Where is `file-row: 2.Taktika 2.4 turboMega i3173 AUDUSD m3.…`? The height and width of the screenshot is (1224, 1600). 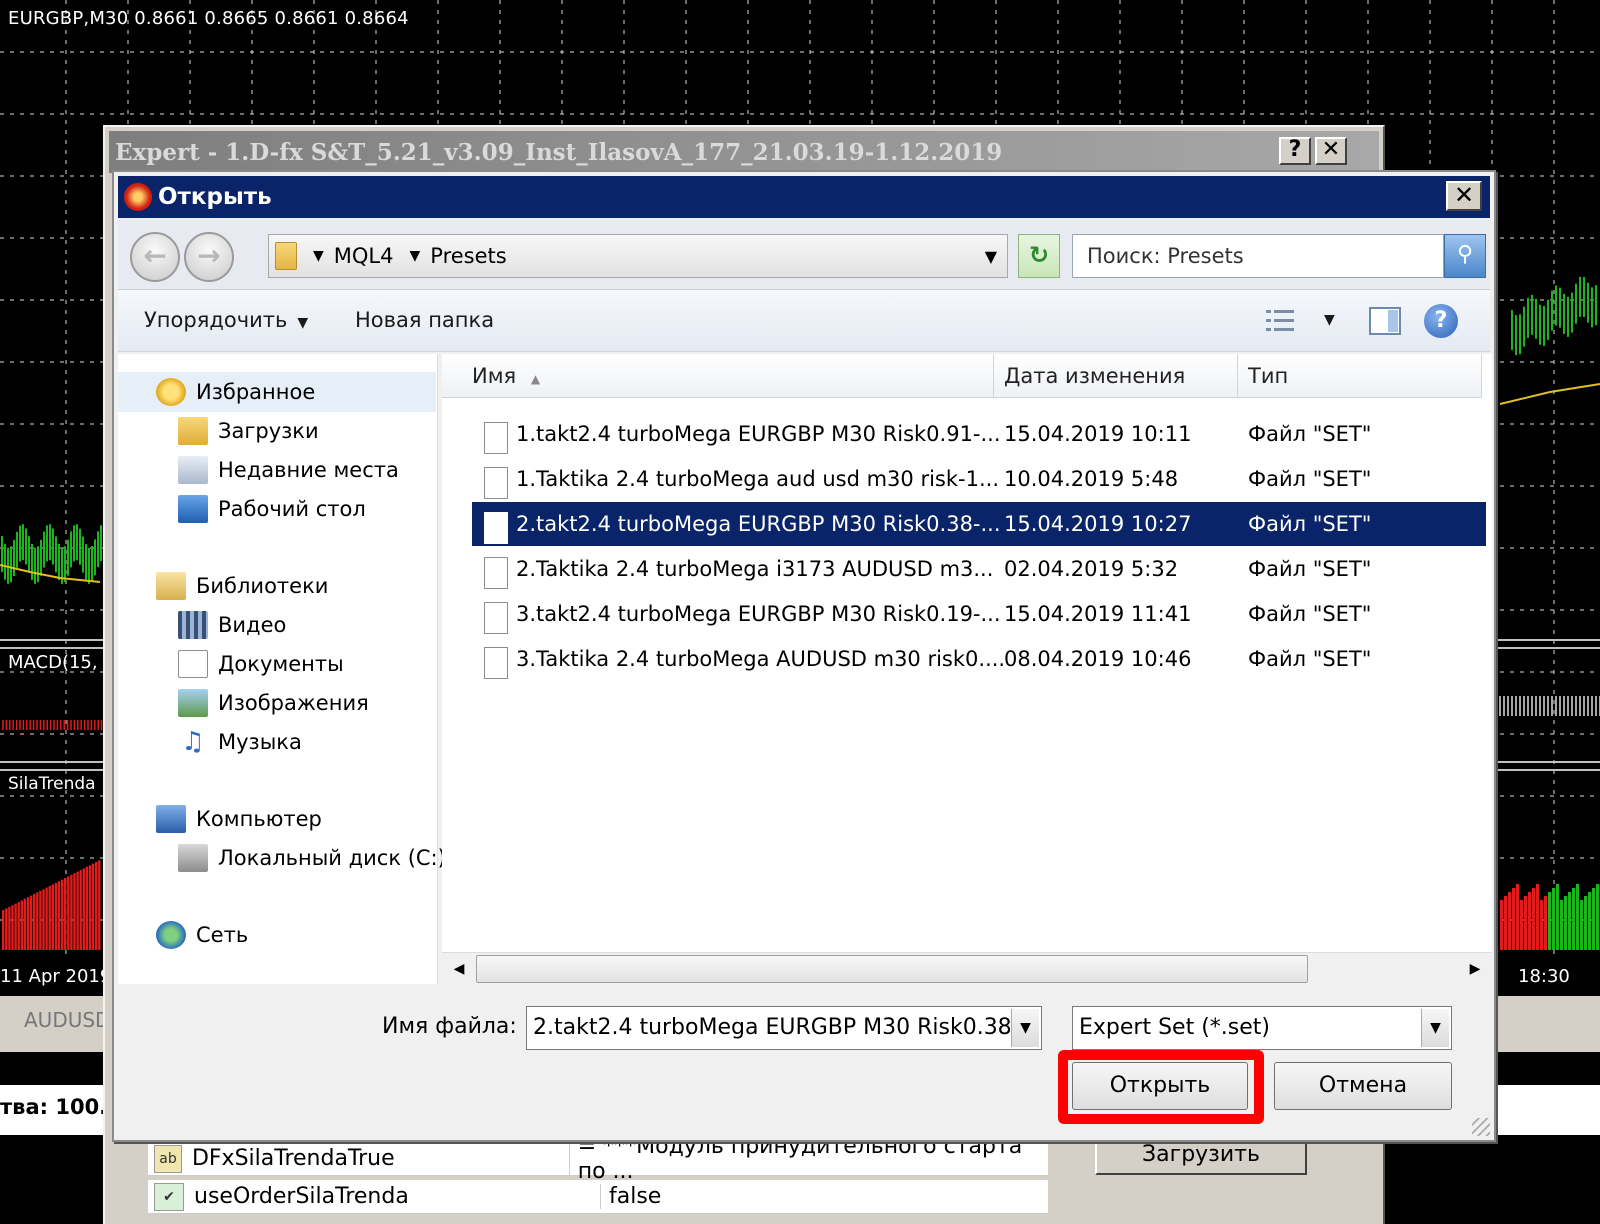 file-row: 2.Taktika 2.4 turboMega i3173 AUDUSD m3.… is located at coordinates (979, 569).